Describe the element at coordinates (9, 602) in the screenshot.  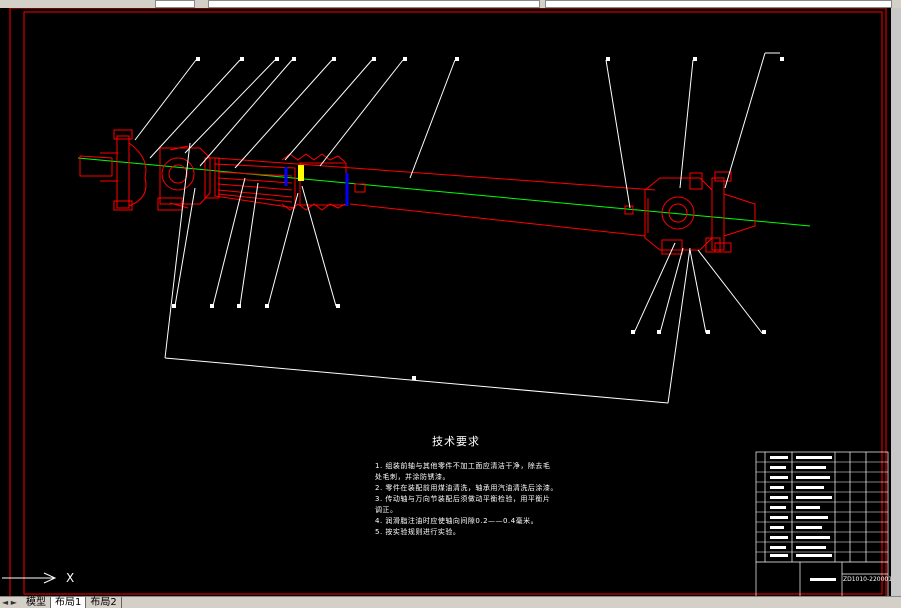
I see `tab-nav-arrows: ◄ ►` at that location.